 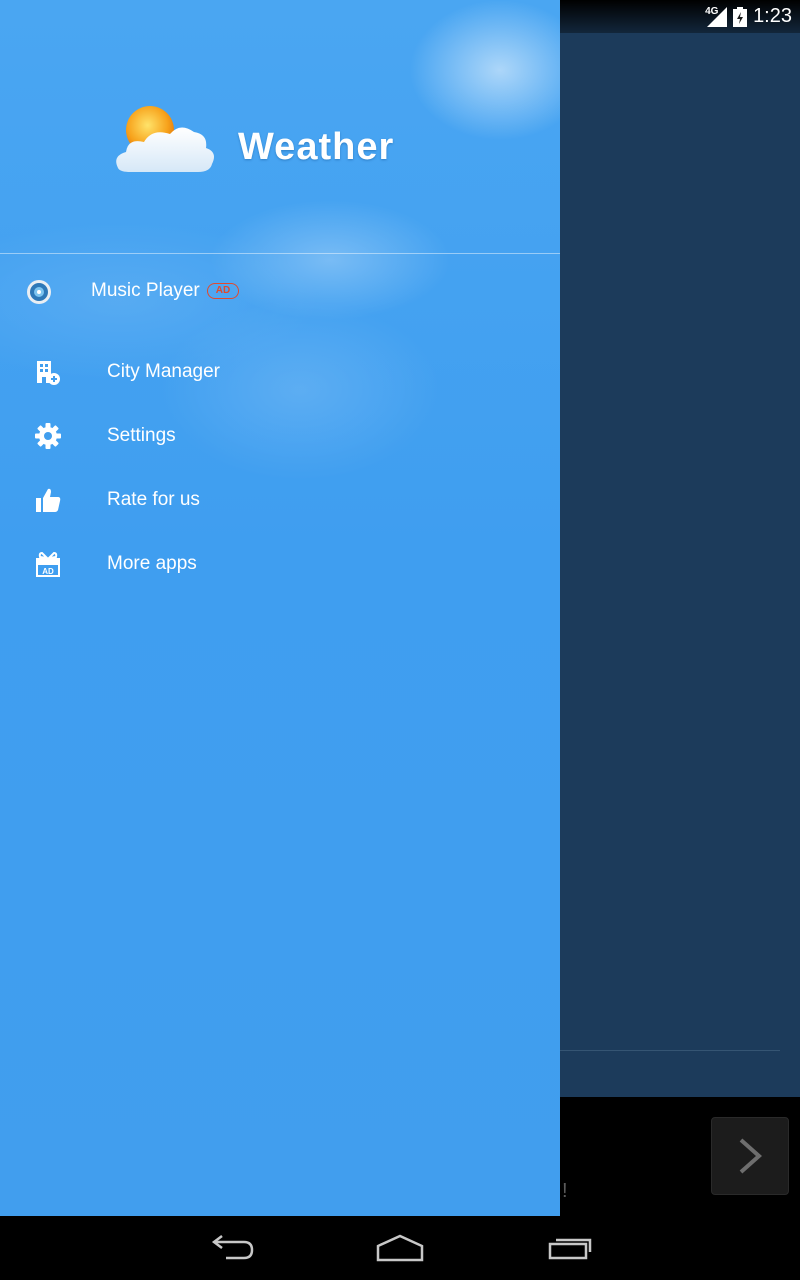 What do you see at coordinates (280, 372) in the screenshot?
I see `menu-item-city-manager: City Manager` at bounding box center [280, 372].